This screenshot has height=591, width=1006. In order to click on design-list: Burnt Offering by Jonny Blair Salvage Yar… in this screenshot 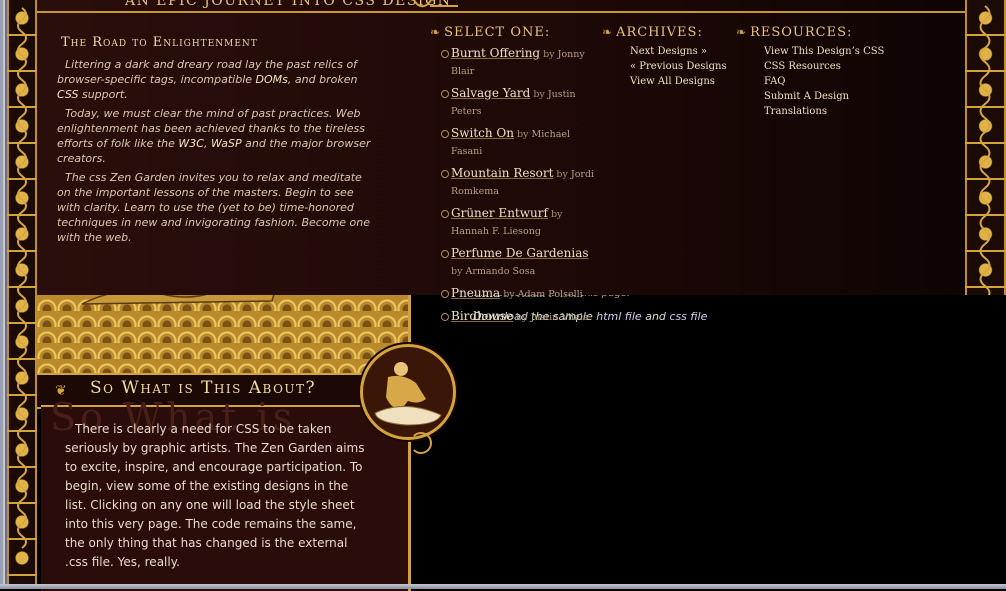, I will do `click(521, 188)`.